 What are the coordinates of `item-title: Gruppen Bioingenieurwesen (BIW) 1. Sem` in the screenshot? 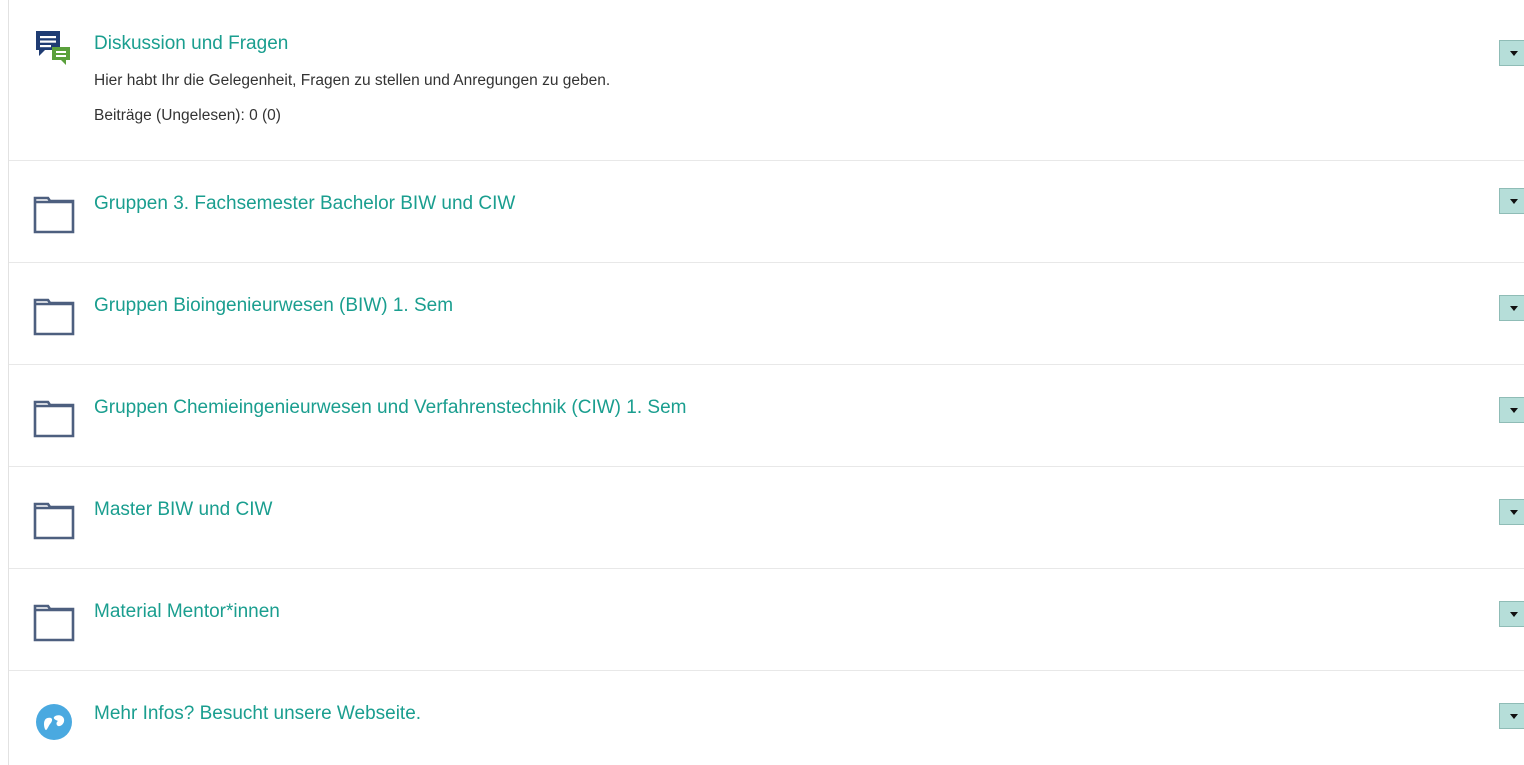 It's located at (273, 306).